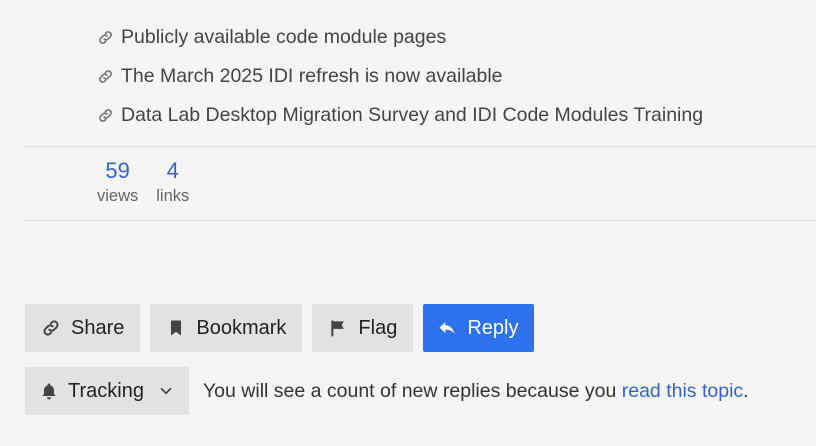 The width and height of the screenshot is (816, 446). What do you see at coordinates (682, 391) in the screenshot?
I see `read-this-topic-link: read this topic` at bounding box center [682, 391].